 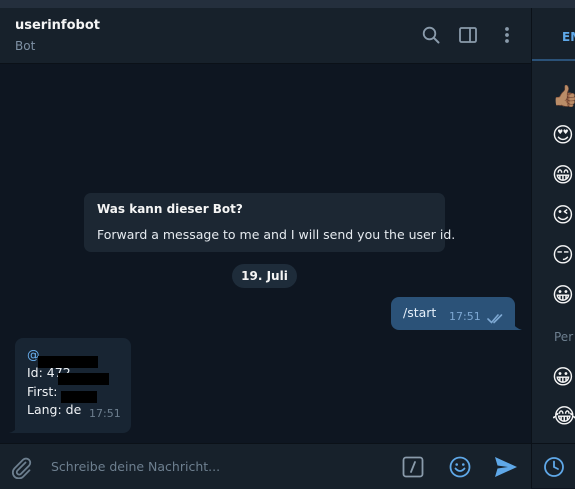 I want to click on chat-header: userinfobot Bot, so click(x=265, y=36).